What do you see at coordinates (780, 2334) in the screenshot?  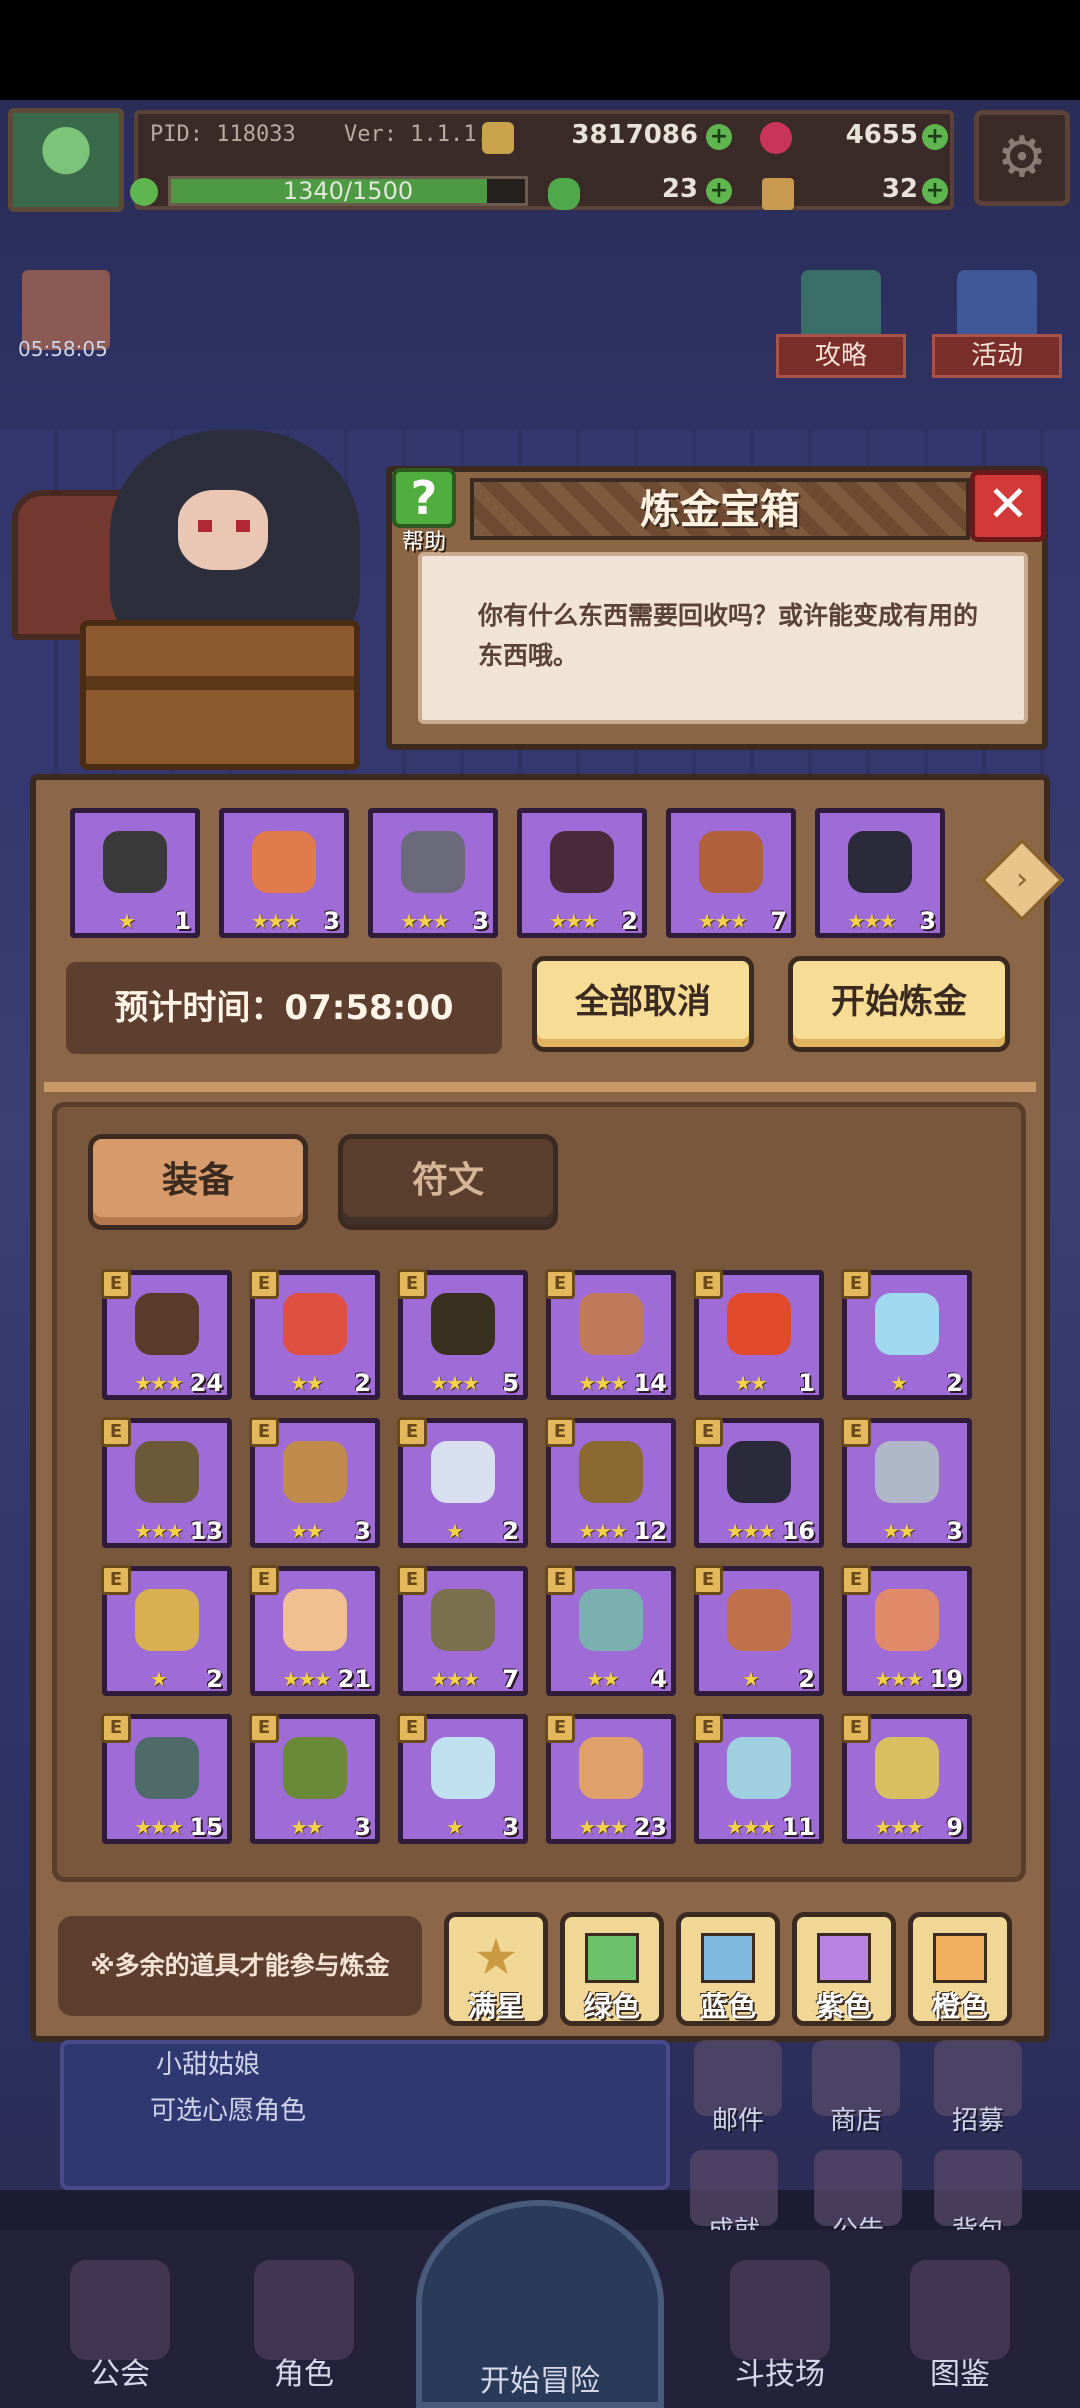 I see `nav-arena: 斗技场` at bounding box center [780, 2334].